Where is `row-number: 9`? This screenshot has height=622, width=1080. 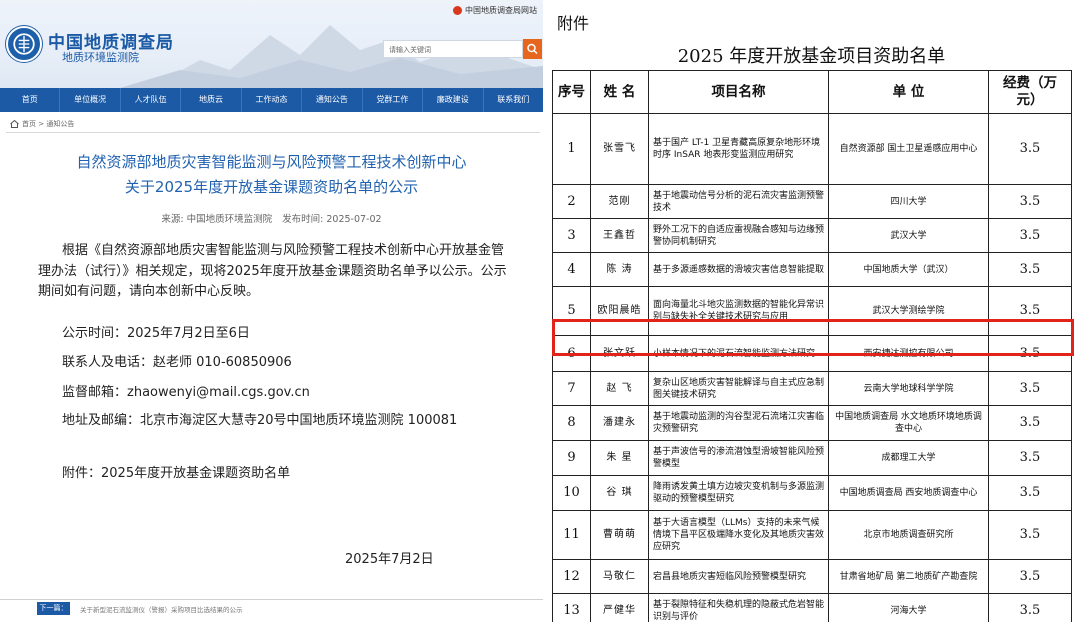
row-number: 9 is located at coordinates (571, 458).